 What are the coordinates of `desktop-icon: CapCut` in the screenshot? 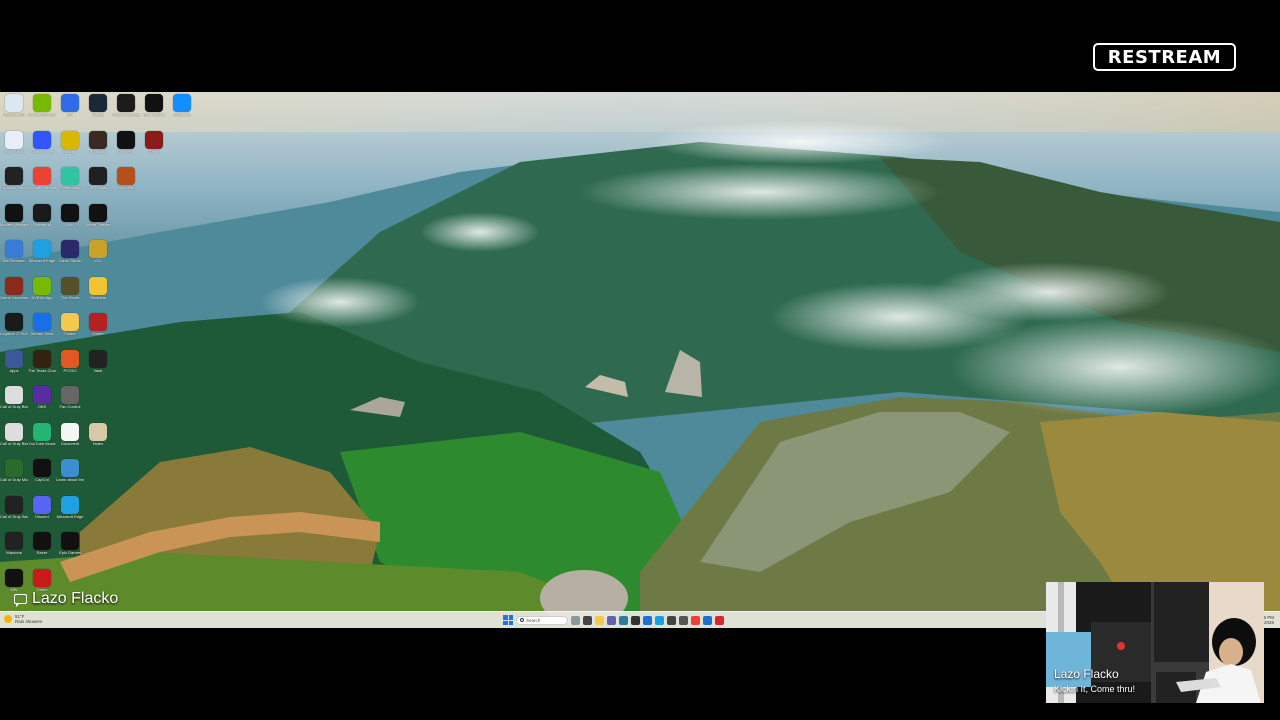 It's located at (42, 477).